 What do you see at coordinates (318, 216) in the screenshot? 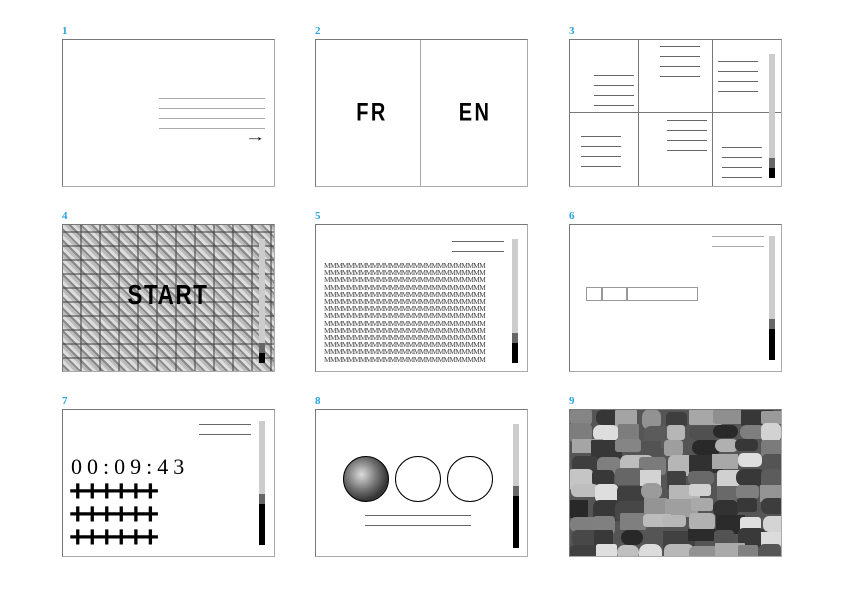
I see `panel-number: 5` at bounding box center [318, 216].